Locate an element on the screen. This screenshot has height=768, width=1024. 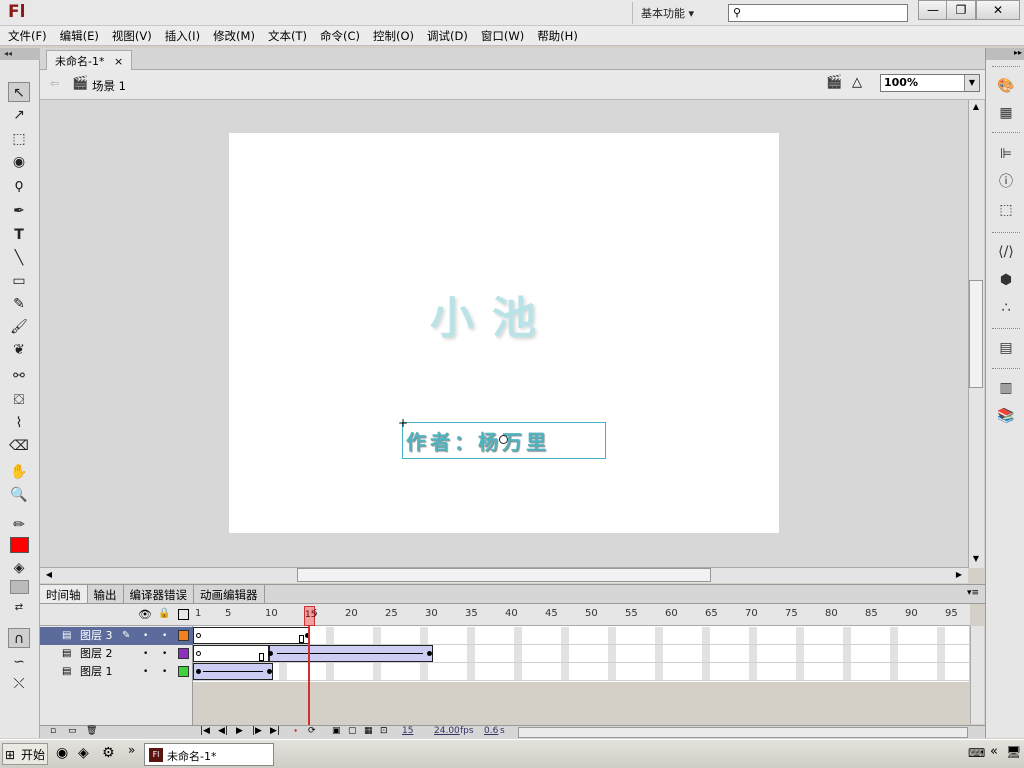
menu-commands: 命令(C) is located at coordinates (342, 36).